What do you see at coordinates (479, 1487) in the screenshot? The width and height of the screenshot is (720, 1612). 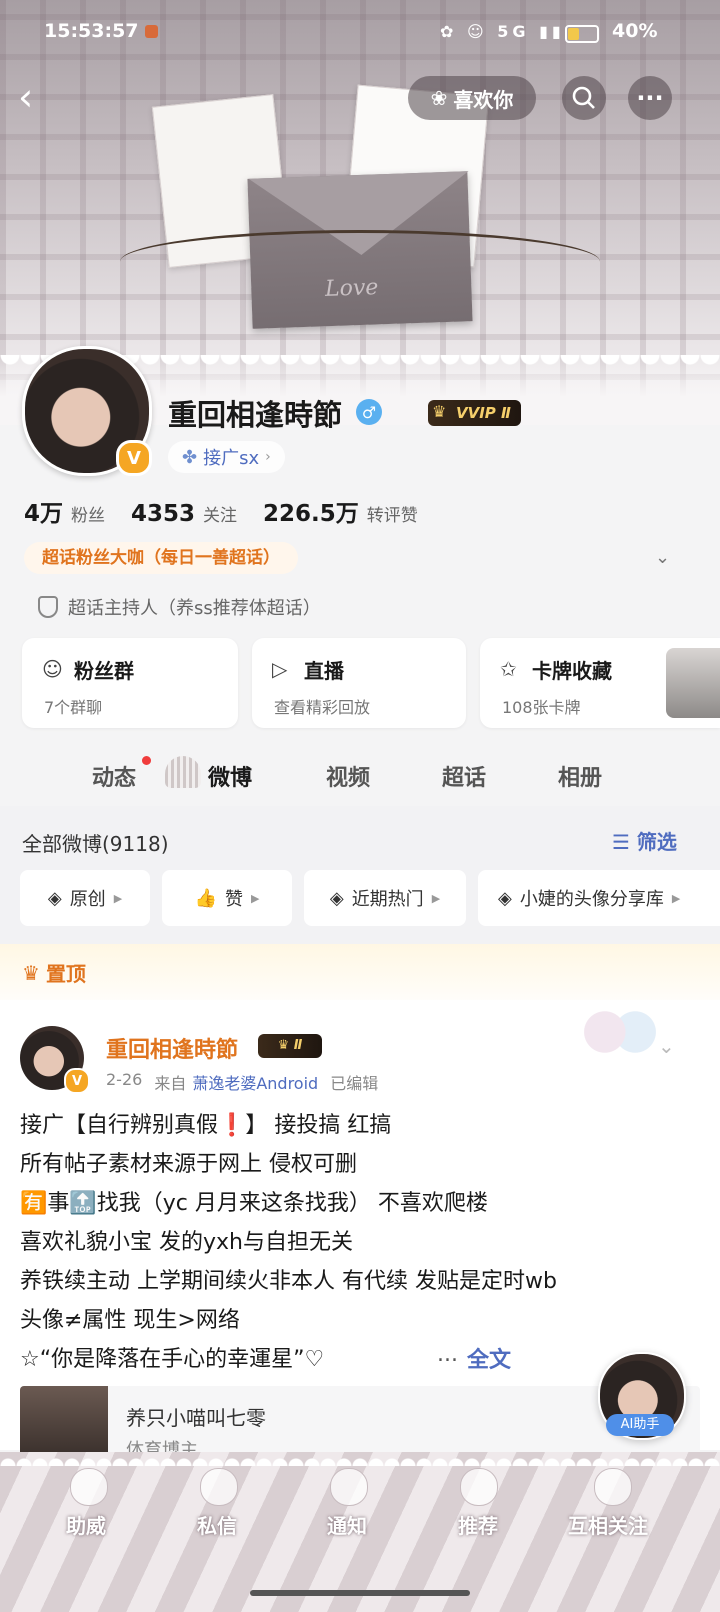 I see `recommend-icon` at bounding box center [479, 1487].